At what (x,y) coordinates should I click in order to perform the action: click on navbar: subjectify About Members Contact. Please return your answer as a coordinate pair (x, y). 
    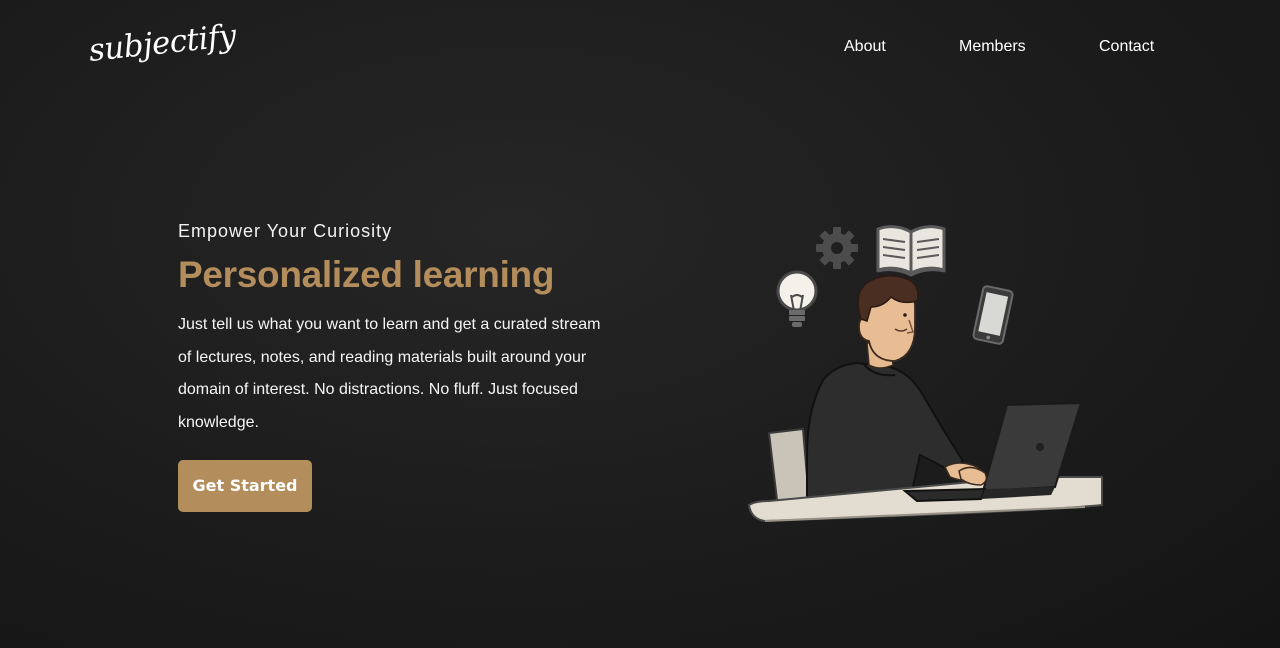
    Looking at the image, I should click on (640, 48).